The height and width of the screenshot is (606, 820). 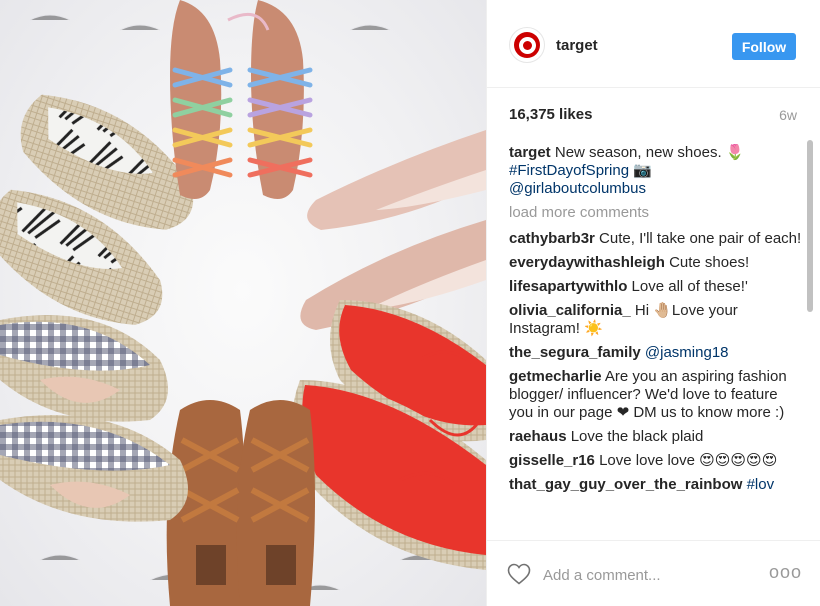 I want to click on comment-text: Cute, I'll take one pair of each!, so click(x=700, y=238).